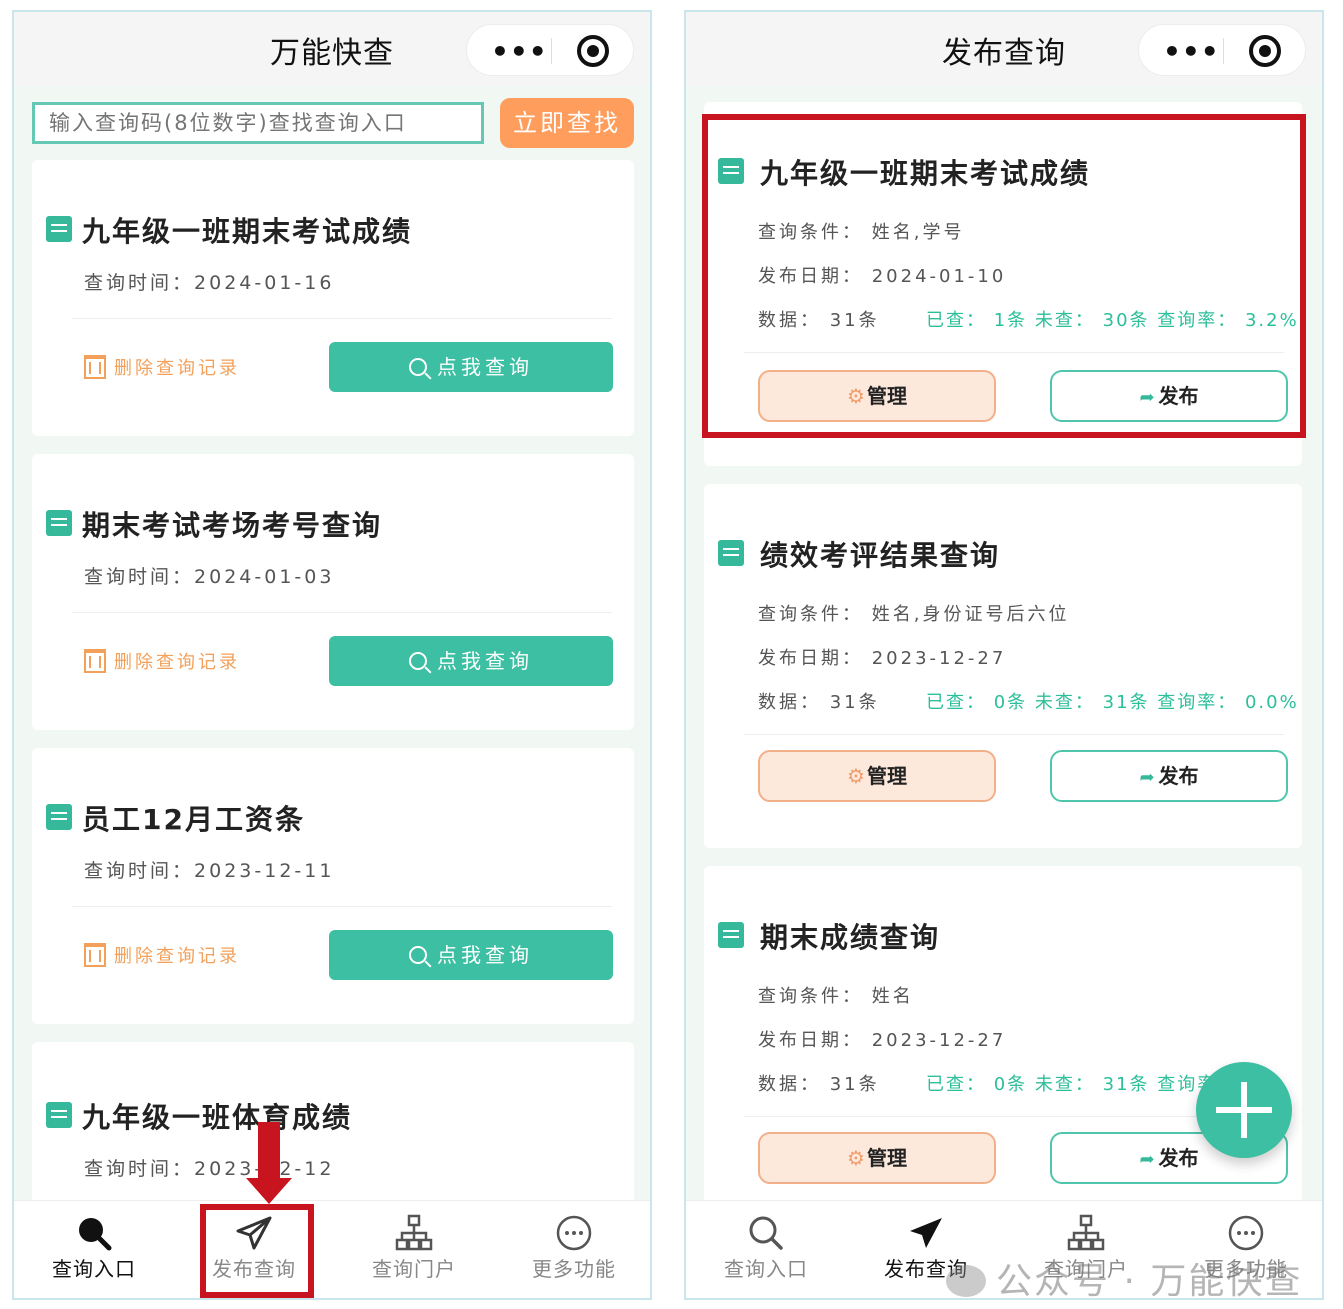 This screenshot has height=1309, width=1343. What do you see at coordinates (926, 1227) in the screenshot?
I see `send-icon` at bounding box center [926, 1227].